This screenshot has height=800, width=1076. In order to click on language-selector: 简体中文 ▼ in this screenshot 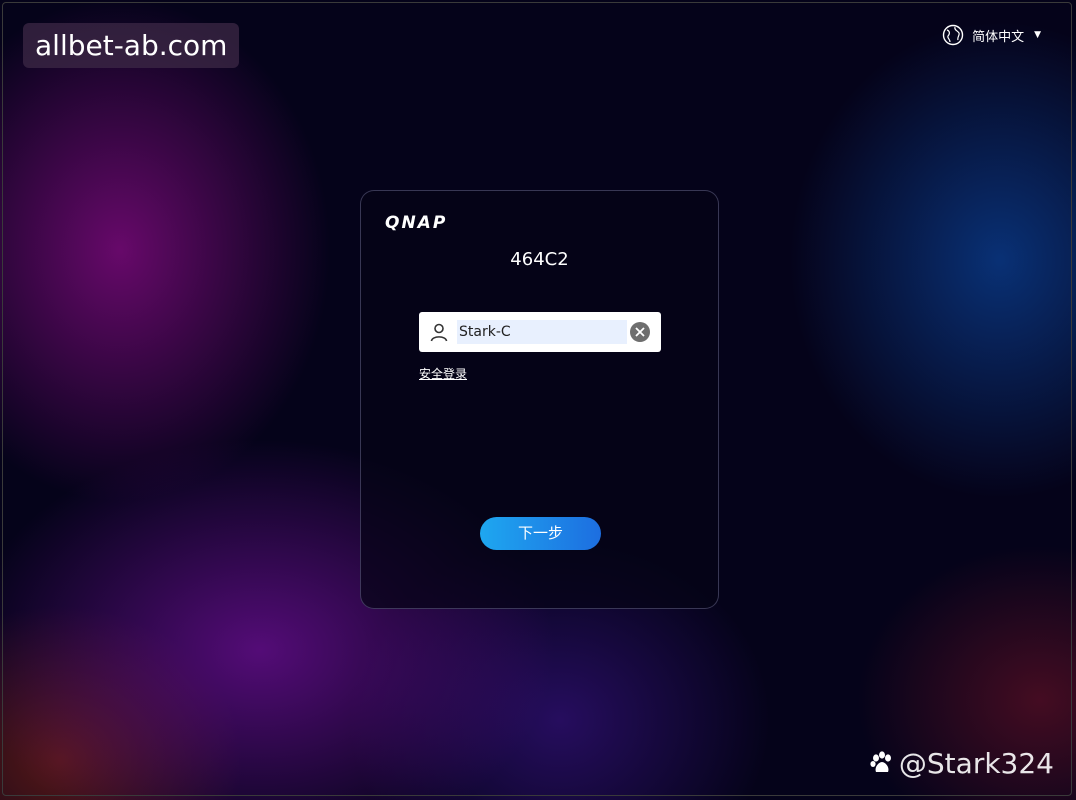, I will do `click(991, 35)`.